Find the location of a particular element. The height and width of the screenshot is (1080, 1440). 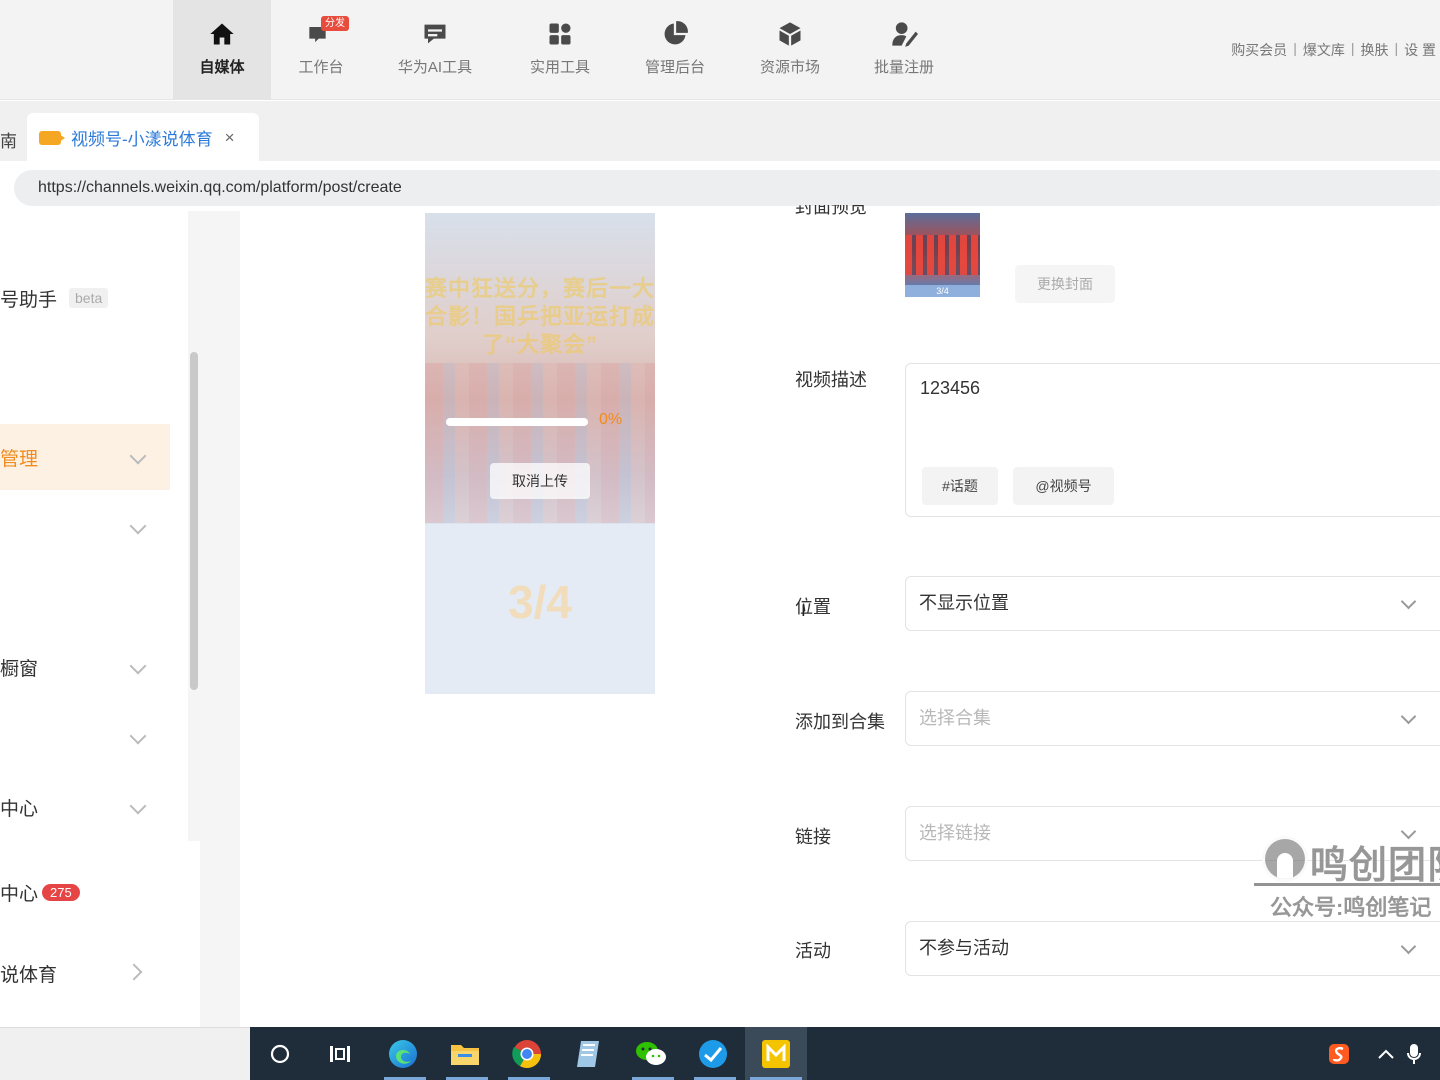

nav-self-media: 自媒体 is located at coordinates (222, 50).